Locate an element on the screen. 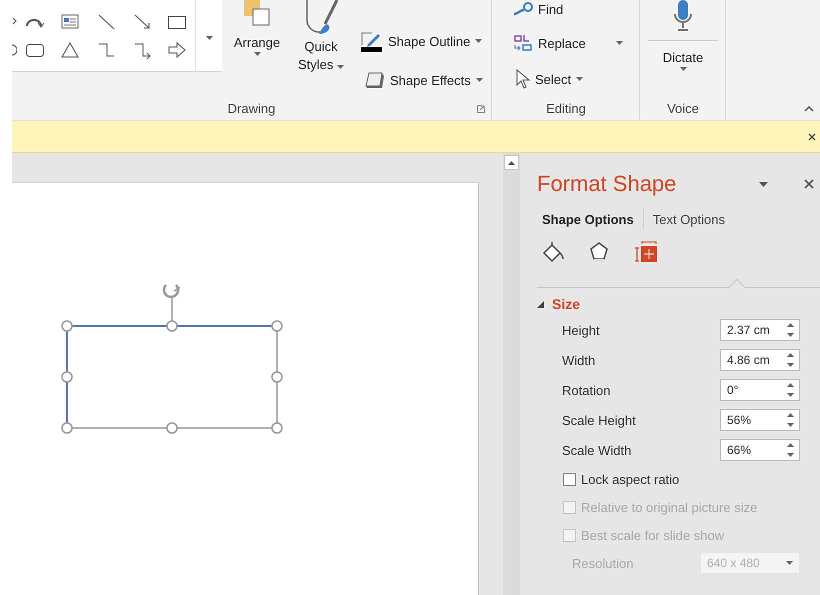 This screenshot has width=820, height=595. block-arrow-icon is located at coordinates (177, 50).